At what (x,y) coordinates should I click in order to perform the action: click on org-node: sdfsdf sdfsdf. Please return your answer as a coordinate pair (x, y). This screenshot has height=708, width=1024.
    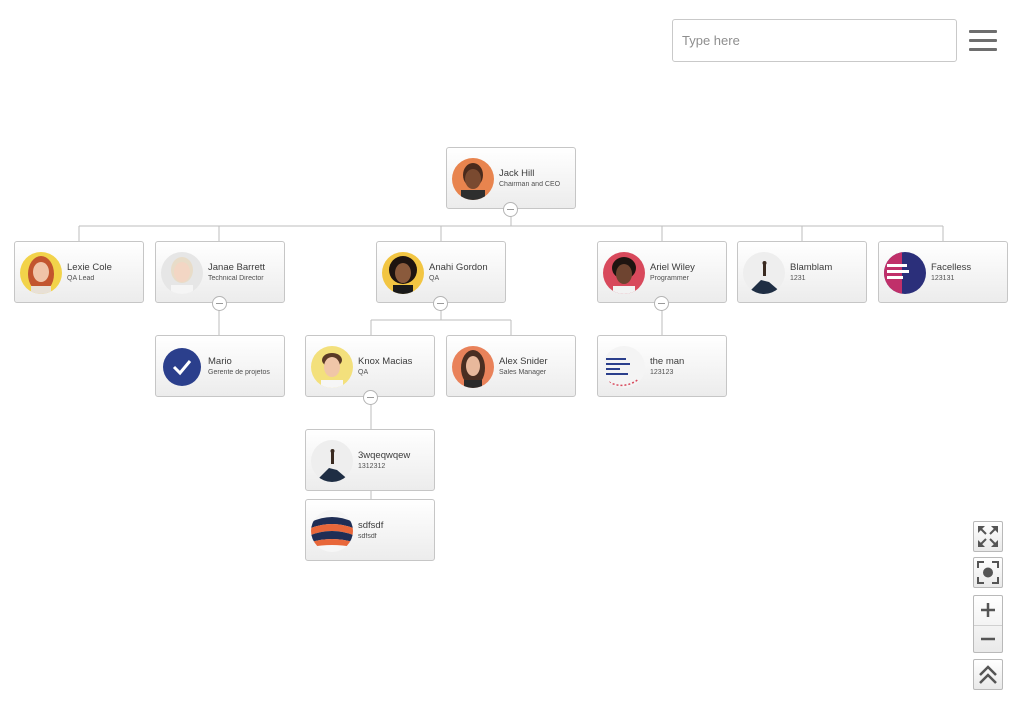
    Looking at the image, I should click on (370, 530).